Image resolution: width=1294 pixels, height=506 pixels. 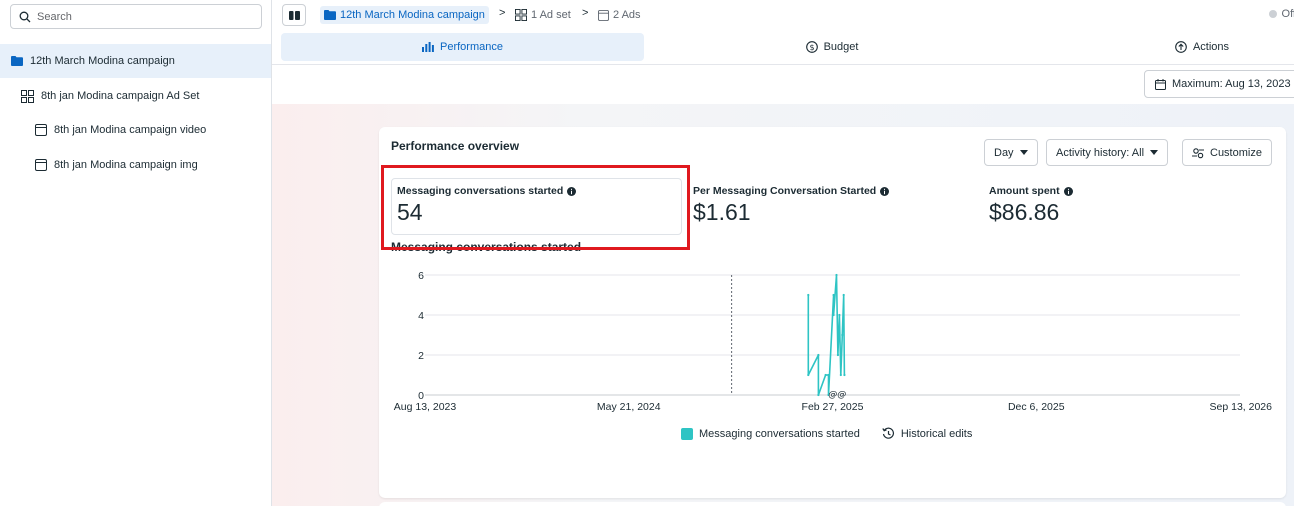 What do you see at coordinates (770, 433) in the screenshot?
I see `legend-series: Messaging conversations started` at bounding box center [770, 433].